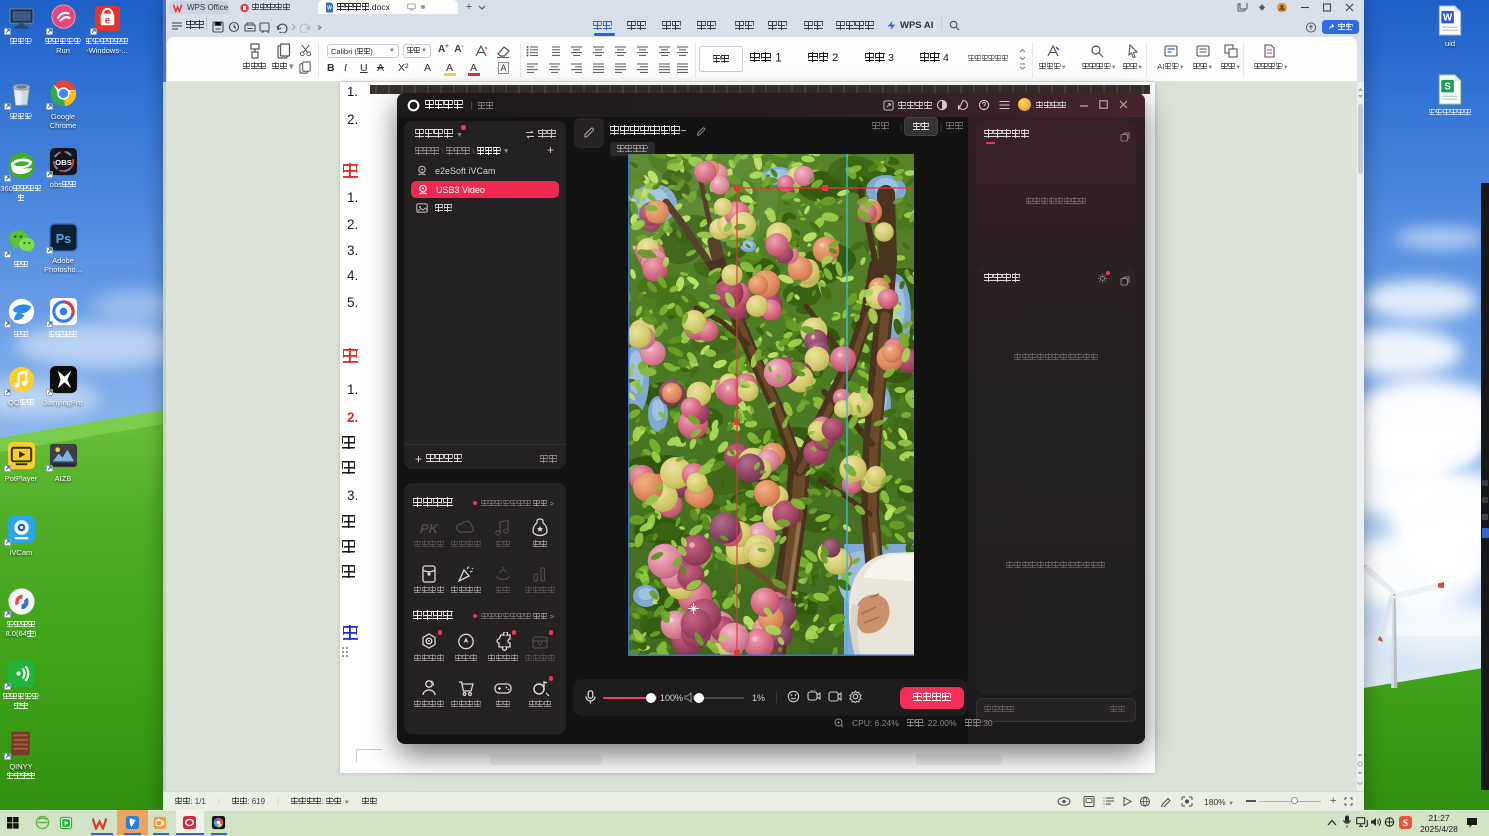 This screenshot has height=836, width=1489. Describe the element at coordinates (62, 239) in the screenshot. I see `svg-text: Ps` at that location.